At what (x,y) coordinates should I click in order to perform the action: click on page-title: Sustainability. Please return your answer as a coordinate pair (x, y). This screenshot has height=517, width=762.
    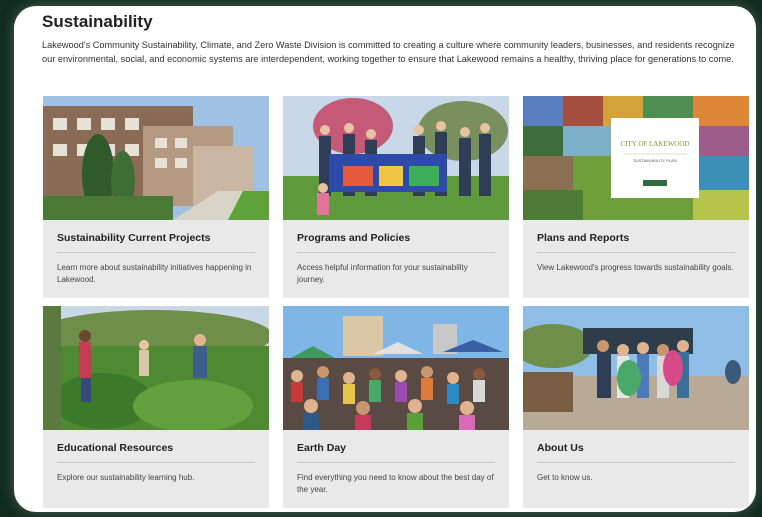
    Looking at the image, I should click on (97, 21).